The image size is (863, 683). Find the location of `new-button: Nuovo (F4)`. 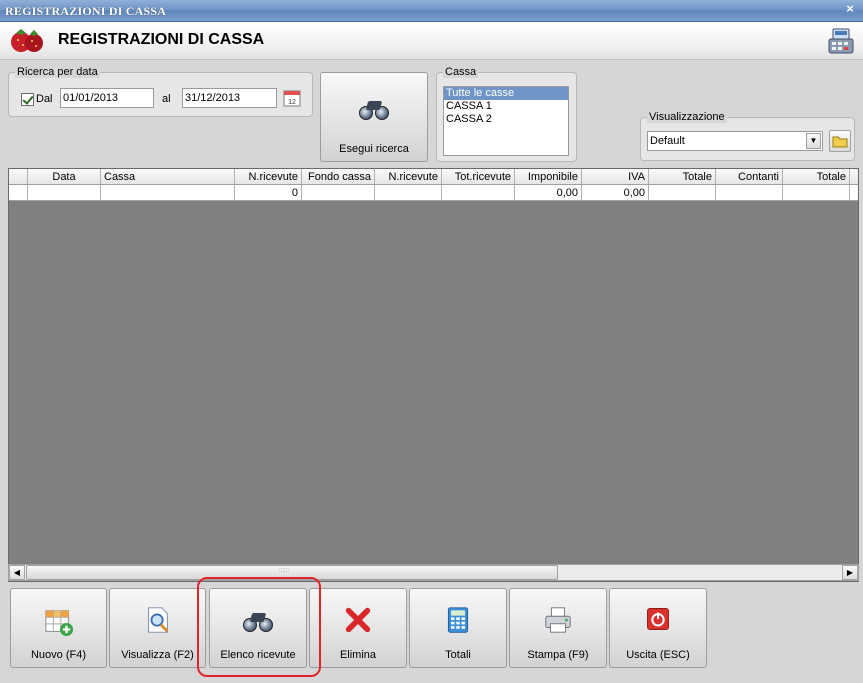

new-button: Nuovo (F4) is located at coordinates (58, 628).